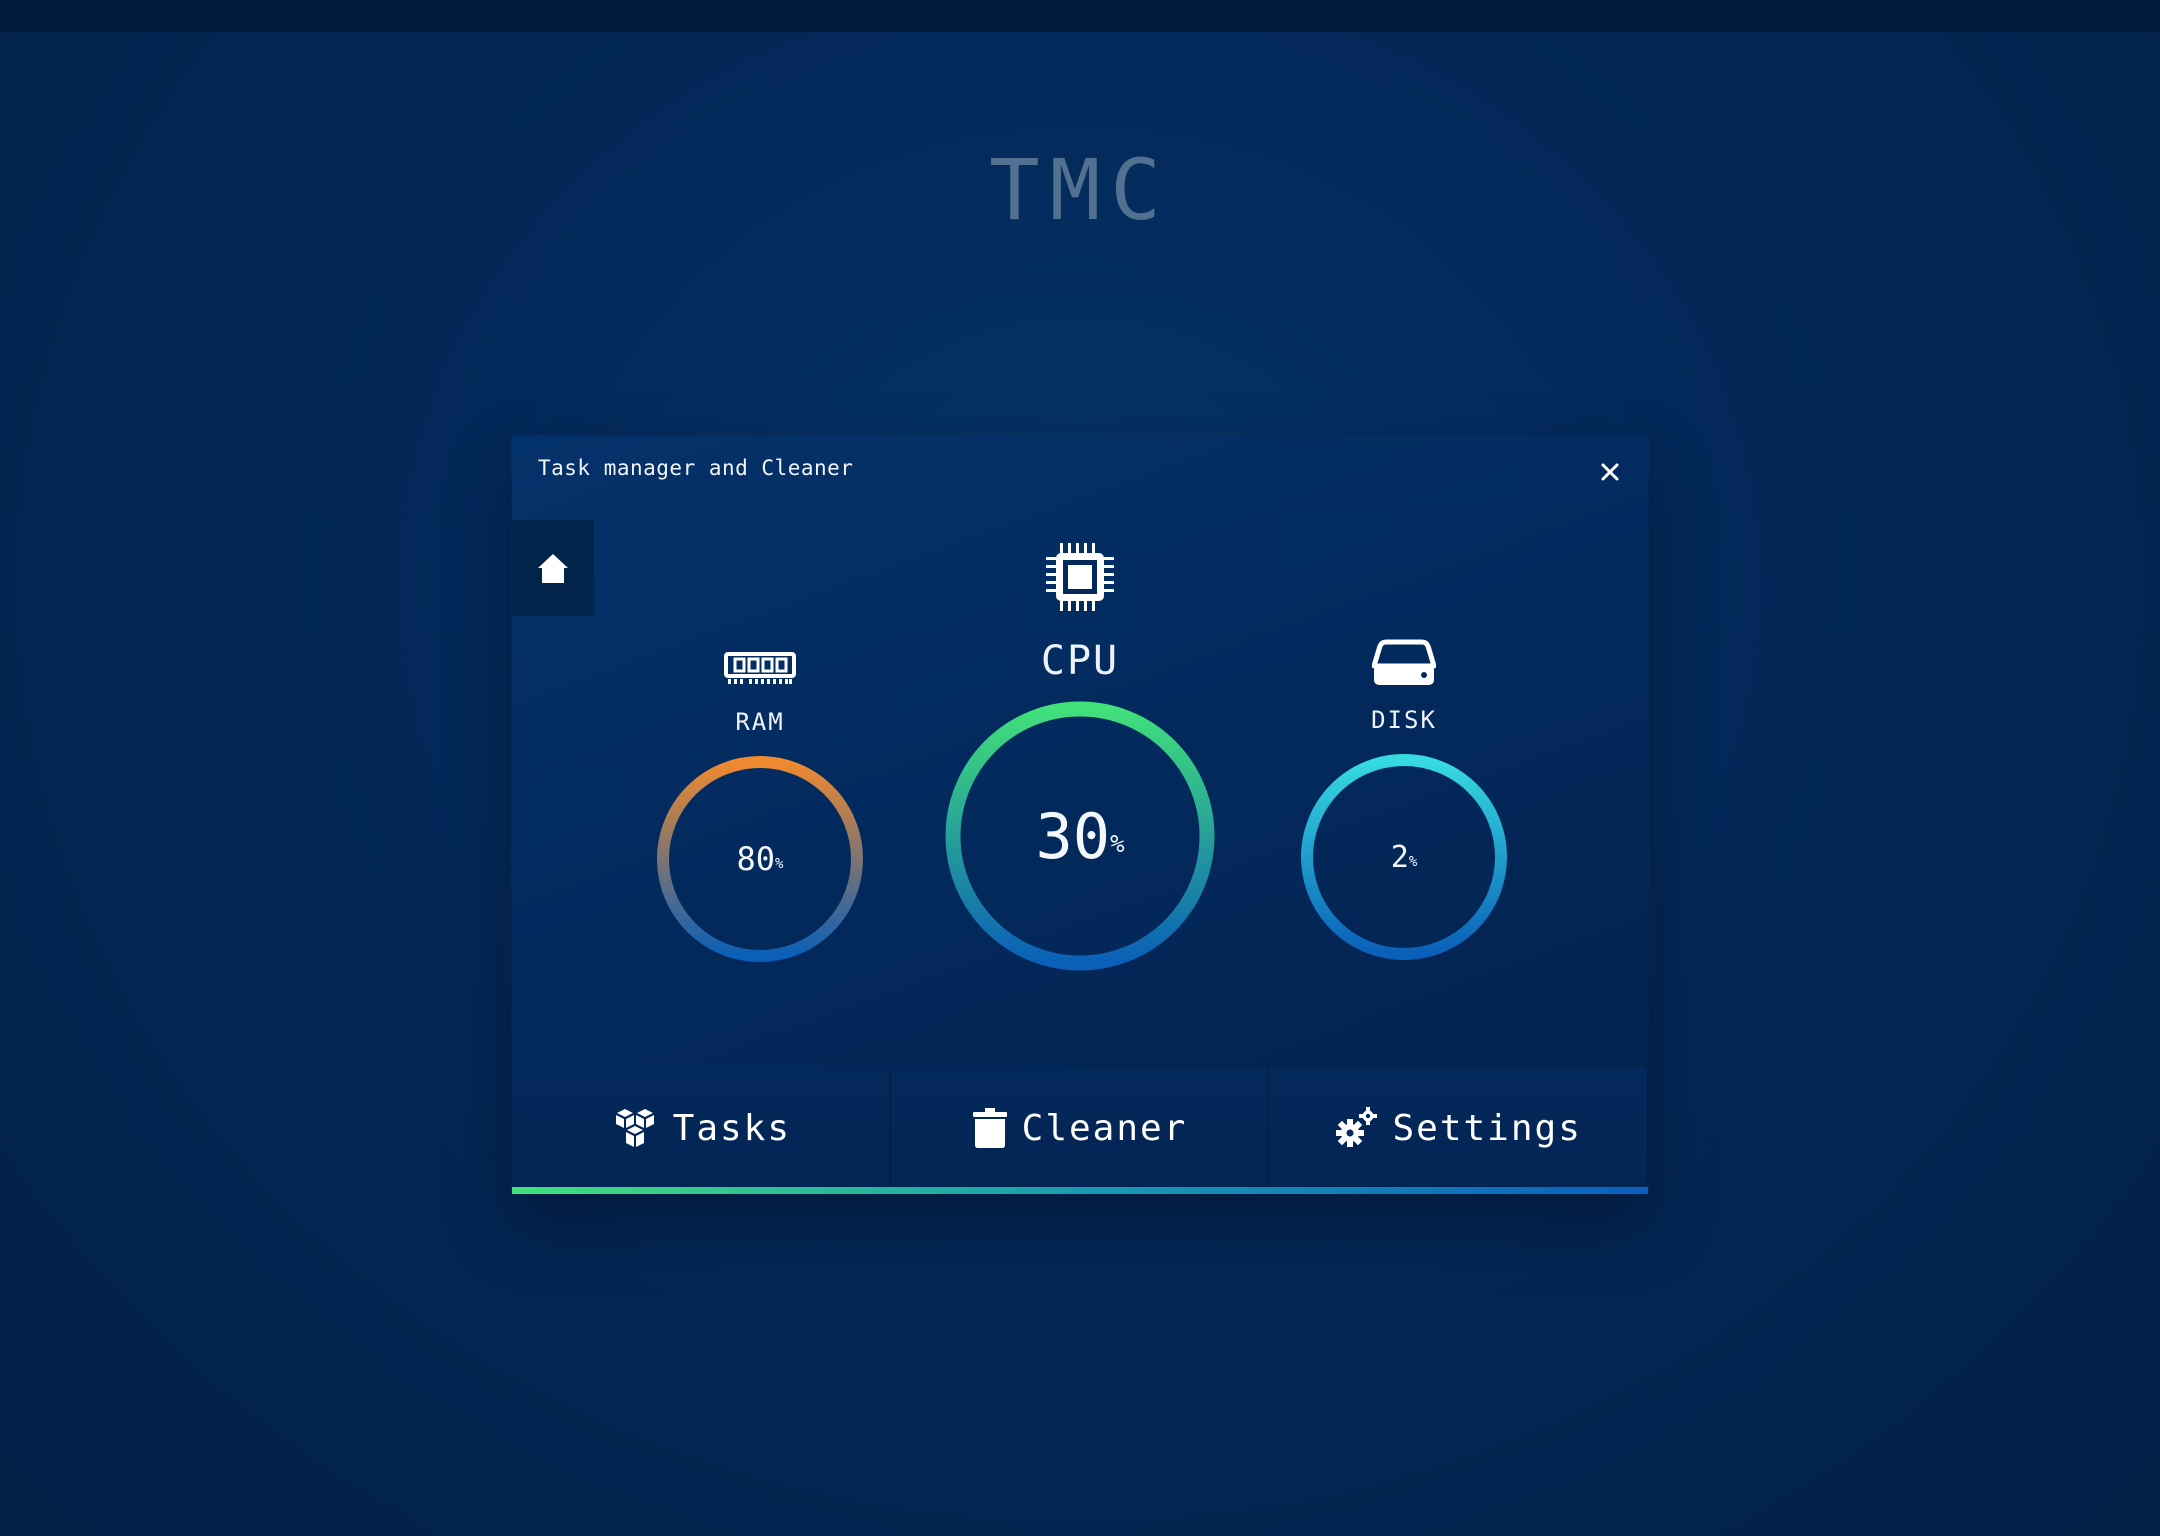  Describe the element at coordinates (1080, 16) in the screenshot. I see `top-bar` at that location.